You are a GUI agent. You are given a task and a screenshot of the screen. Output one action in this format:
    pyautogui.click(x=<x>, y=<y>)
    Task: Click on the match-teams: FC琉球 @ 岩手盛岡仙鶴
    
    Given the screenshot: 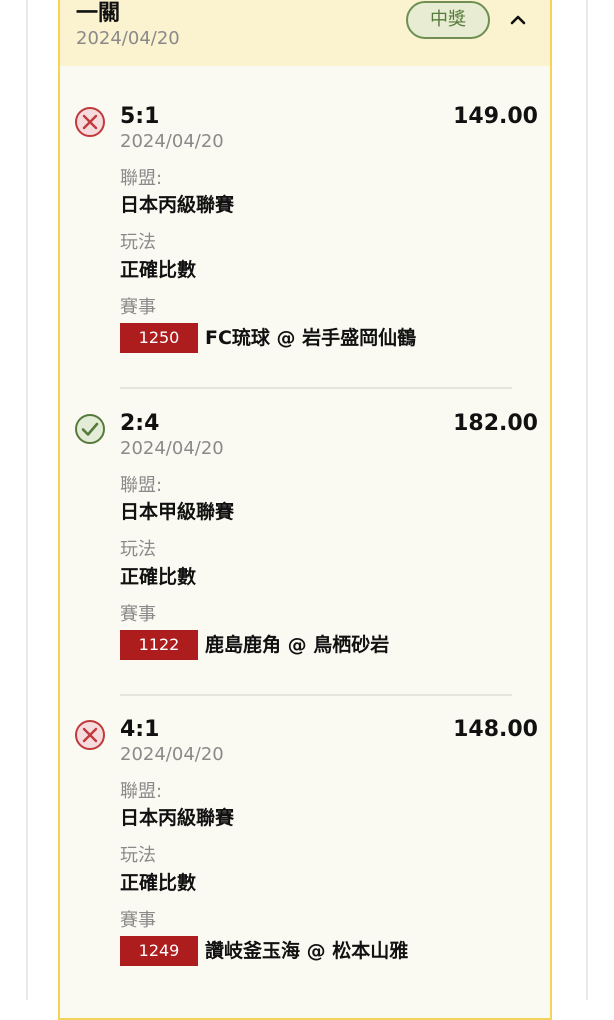 What is the action you would take?
    pyautogui.click(x=311, y=338)
    